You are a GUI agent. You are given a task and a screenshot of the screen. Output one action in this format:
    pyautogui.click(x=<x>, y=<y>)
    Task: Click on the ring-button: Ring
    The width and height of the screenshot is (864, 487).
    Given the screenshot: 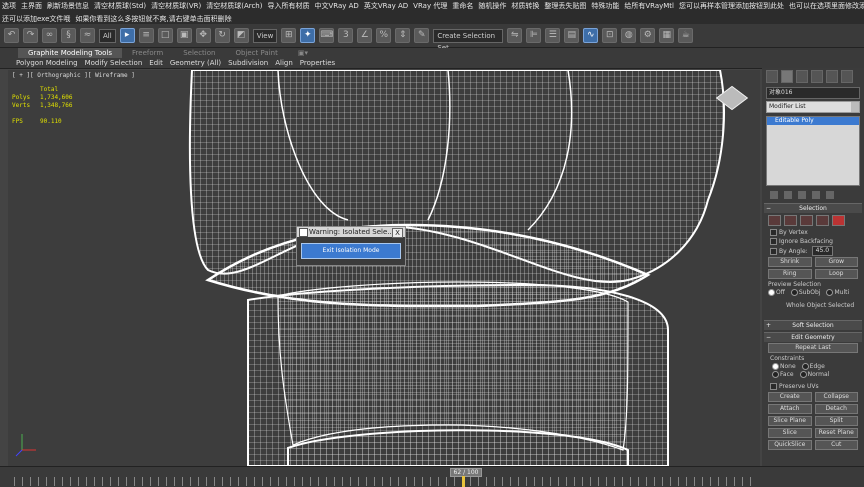 What is the action you would take?
    pyautogui.click(x=790, y=274)
    